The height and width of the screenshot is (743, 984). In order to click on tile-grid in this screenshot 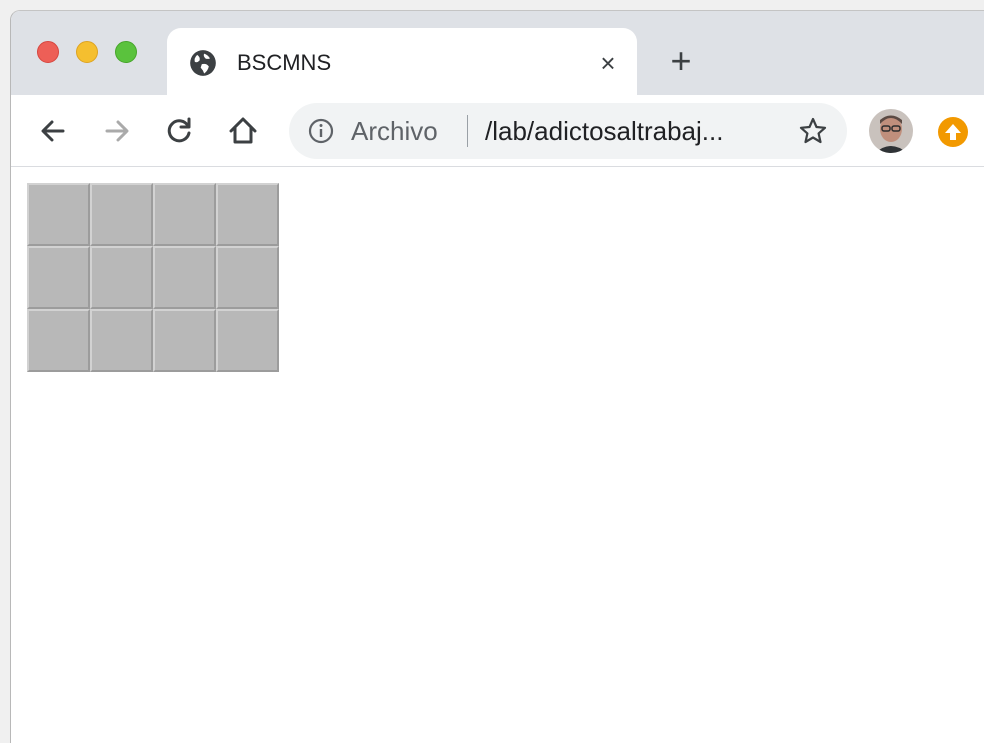, I will do `click(153, 277)`.